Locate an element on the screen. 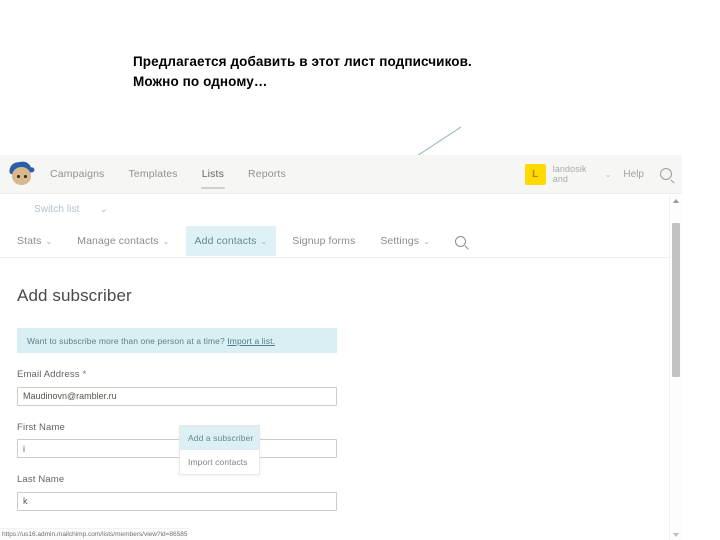  label-text: Email Address is located at coordinates (48, 374).